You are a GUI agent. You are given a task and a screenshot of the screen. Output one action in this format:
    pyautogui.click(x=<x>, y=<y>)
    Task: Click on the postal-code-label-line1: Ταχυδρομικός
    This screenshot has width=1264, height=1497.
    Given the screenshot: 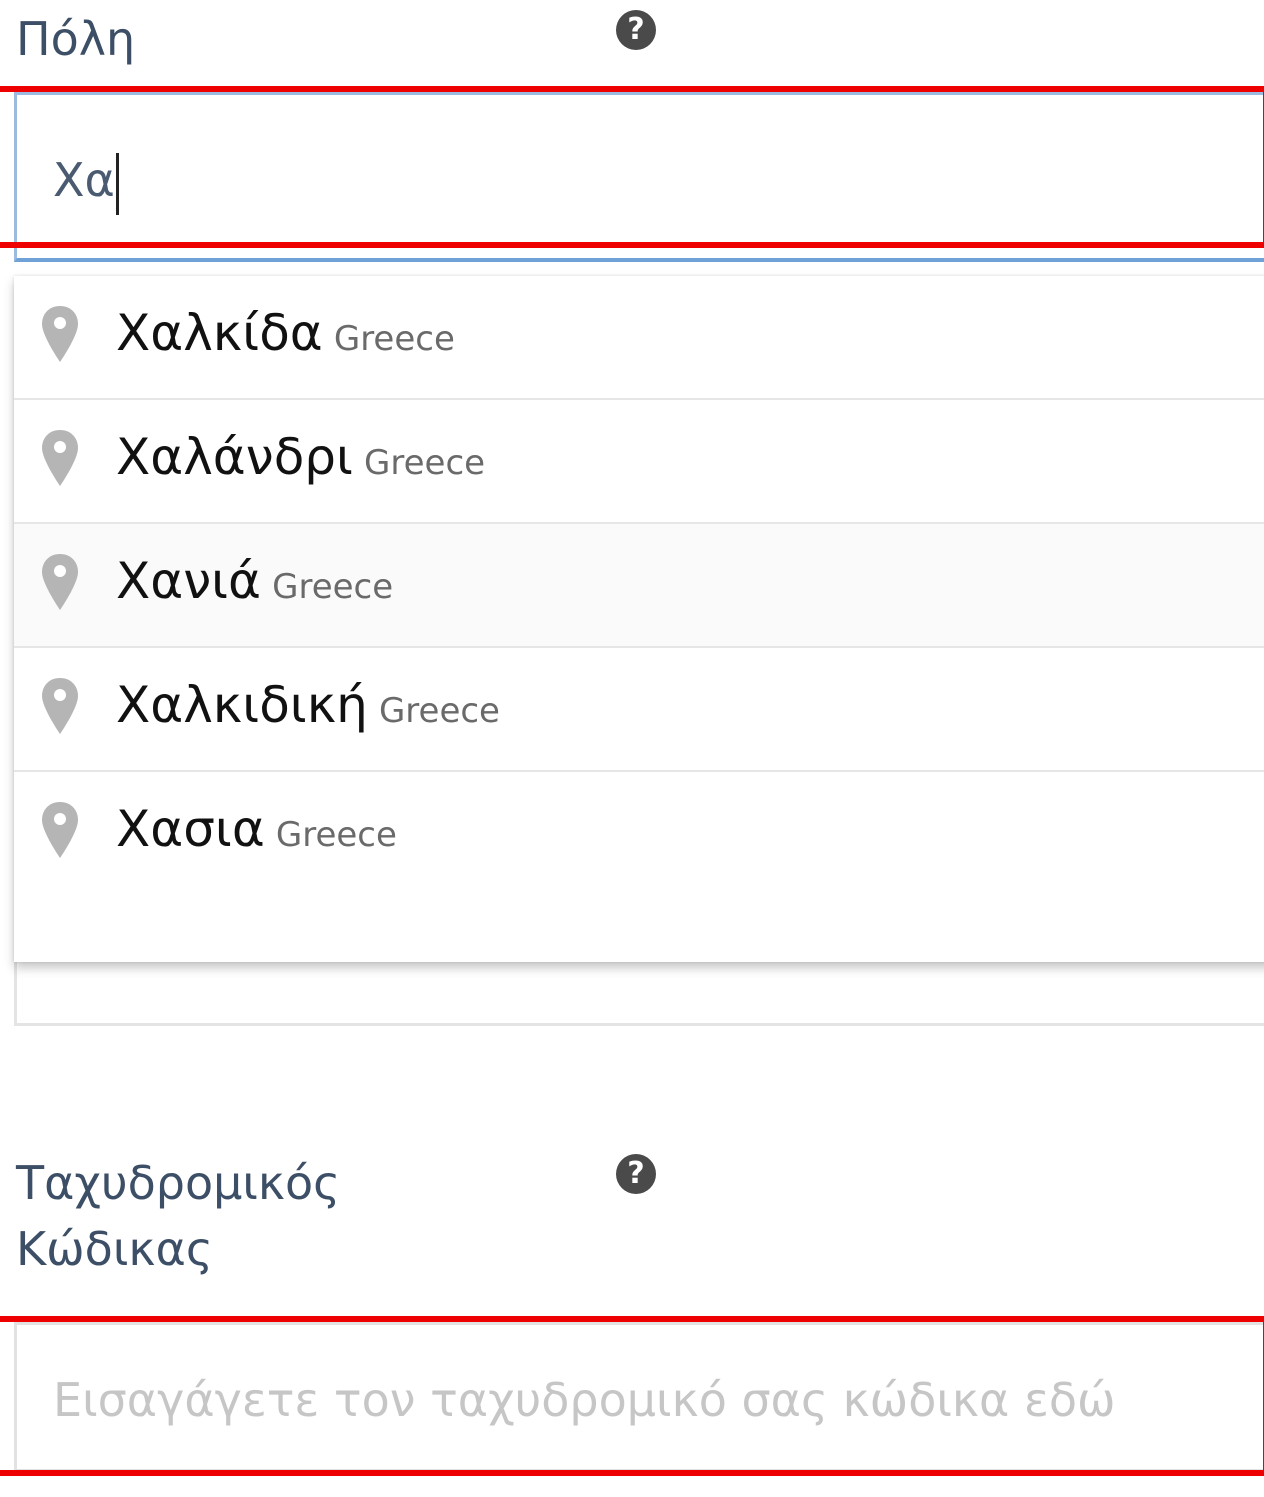 What is the action you would take?
    pyautogui.click(x=178, y=1183)
    